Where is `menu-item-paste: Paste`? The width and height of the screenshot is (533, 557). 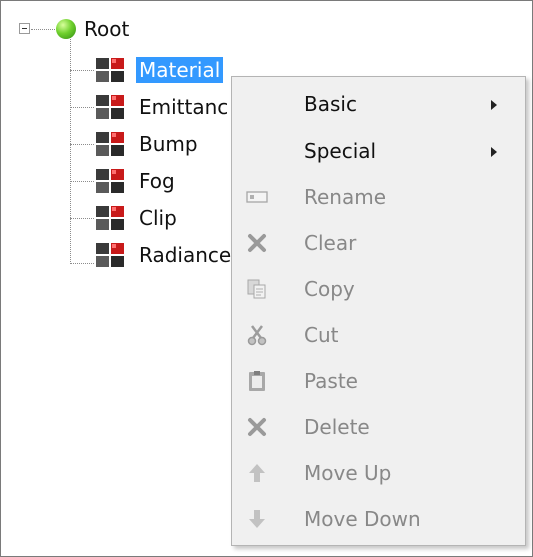
menu-item-paste: Paste is located at coordinates (378, 381).